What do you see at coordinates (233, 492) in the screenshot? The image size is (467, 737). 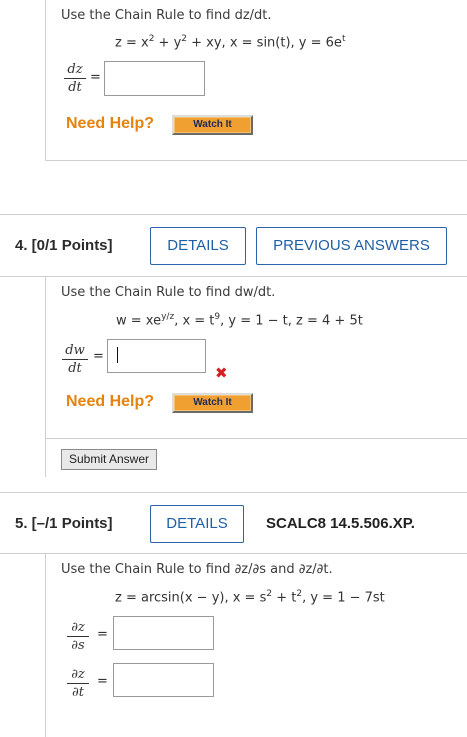 I see `q5-top-border` at bounding box center [233, 492].